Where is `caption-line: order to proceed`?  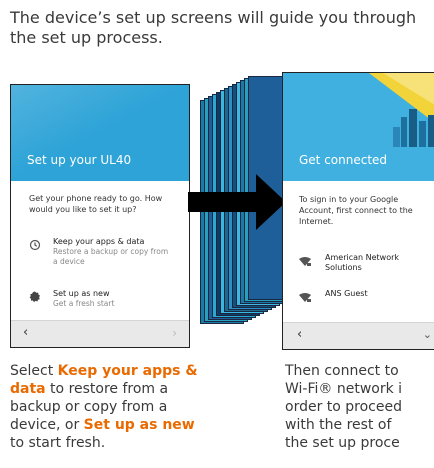 caption-line: order to proceed is located at coordinates (343, 407).